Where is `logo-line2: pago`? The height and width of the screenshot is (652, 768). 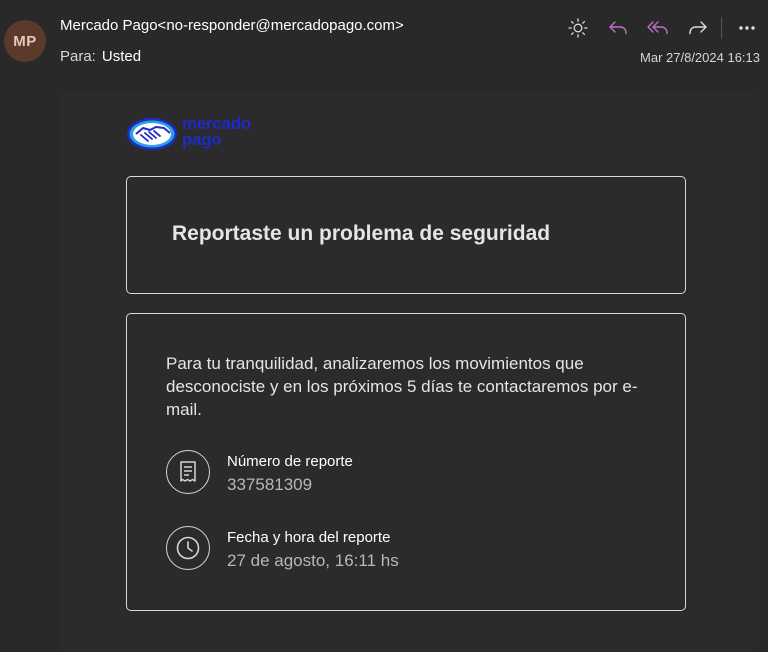 logo-line2: pago is located at coordinates (202, 139).